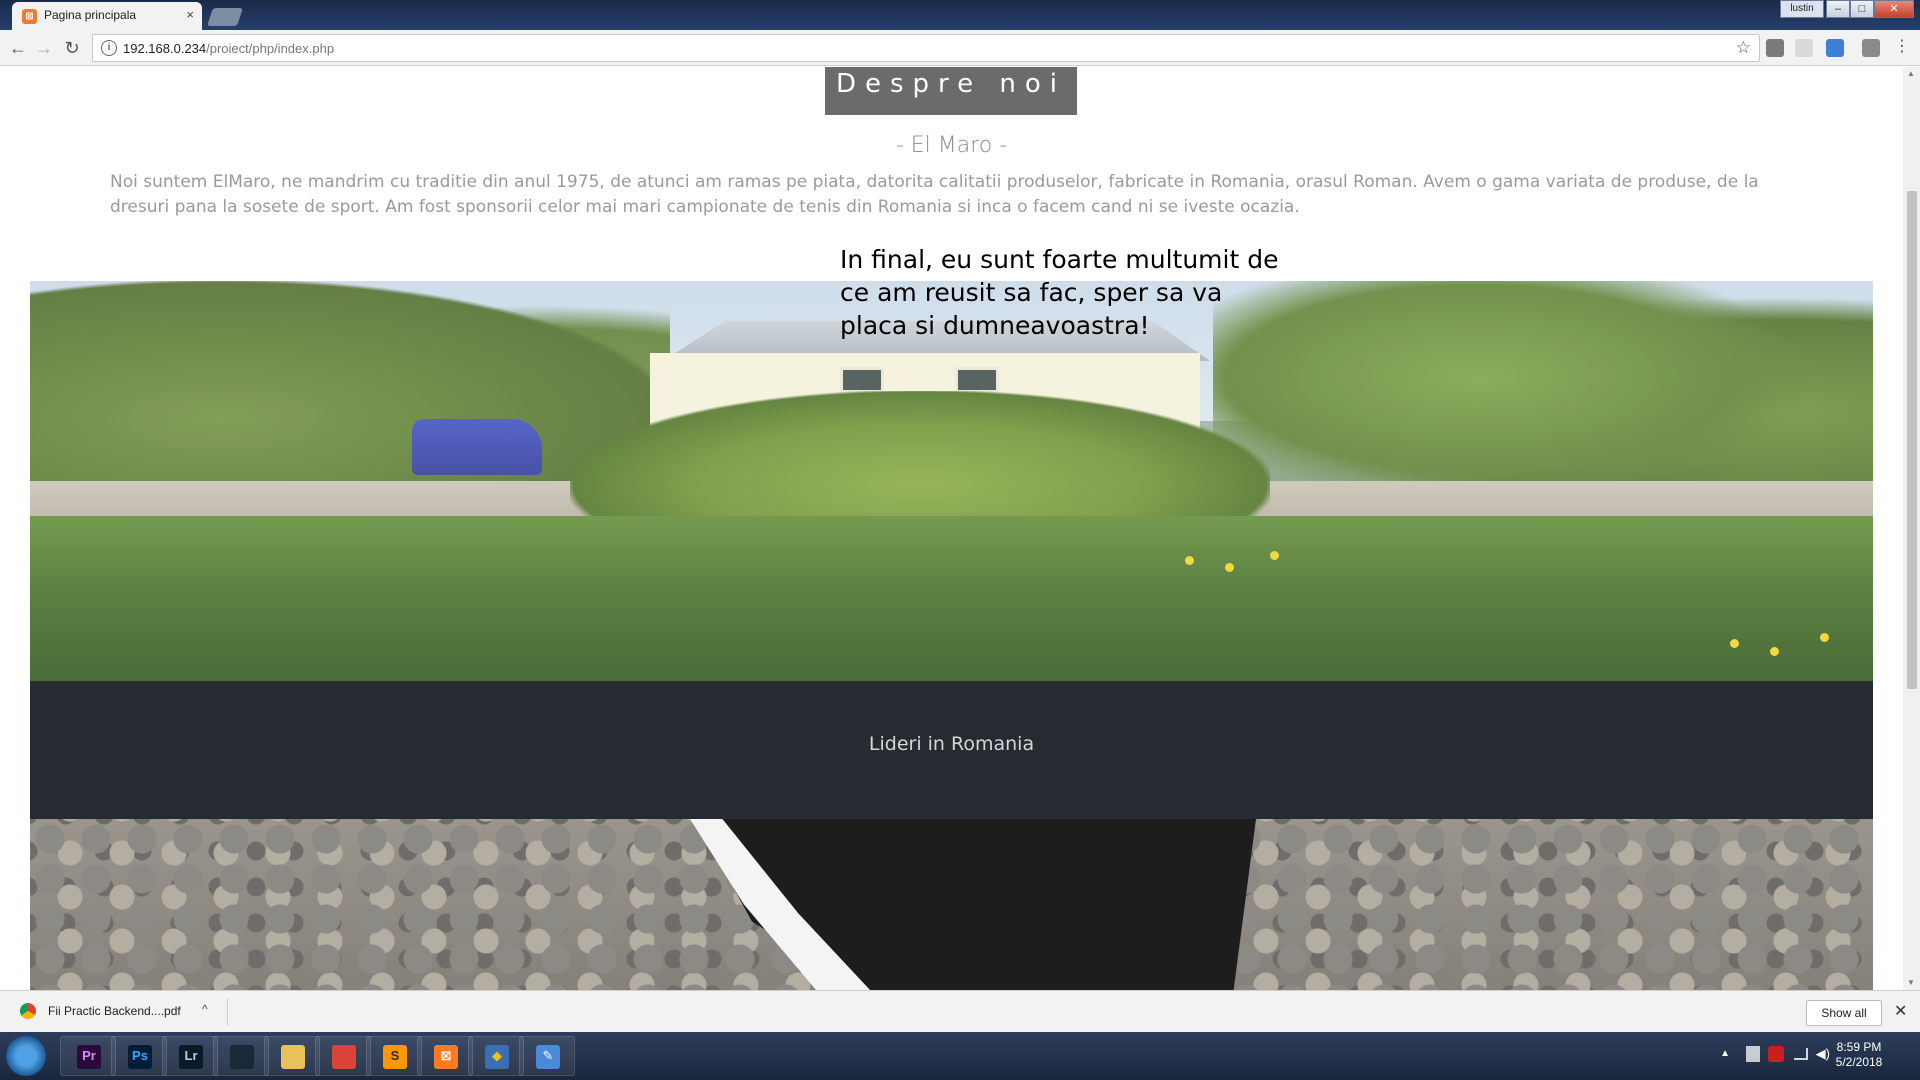 The height and width of the screenshot is (1080, 1920). I want to click on forward-button: →, so click(44, 48).